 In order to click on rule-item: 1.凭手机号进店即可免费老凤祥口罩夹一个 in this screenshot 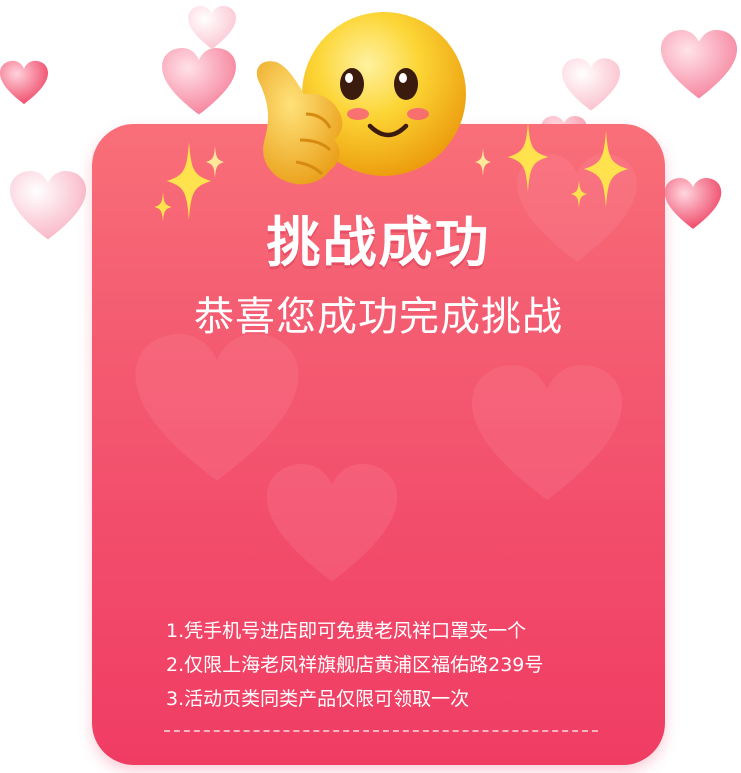, I will do `click(346, 631)`.